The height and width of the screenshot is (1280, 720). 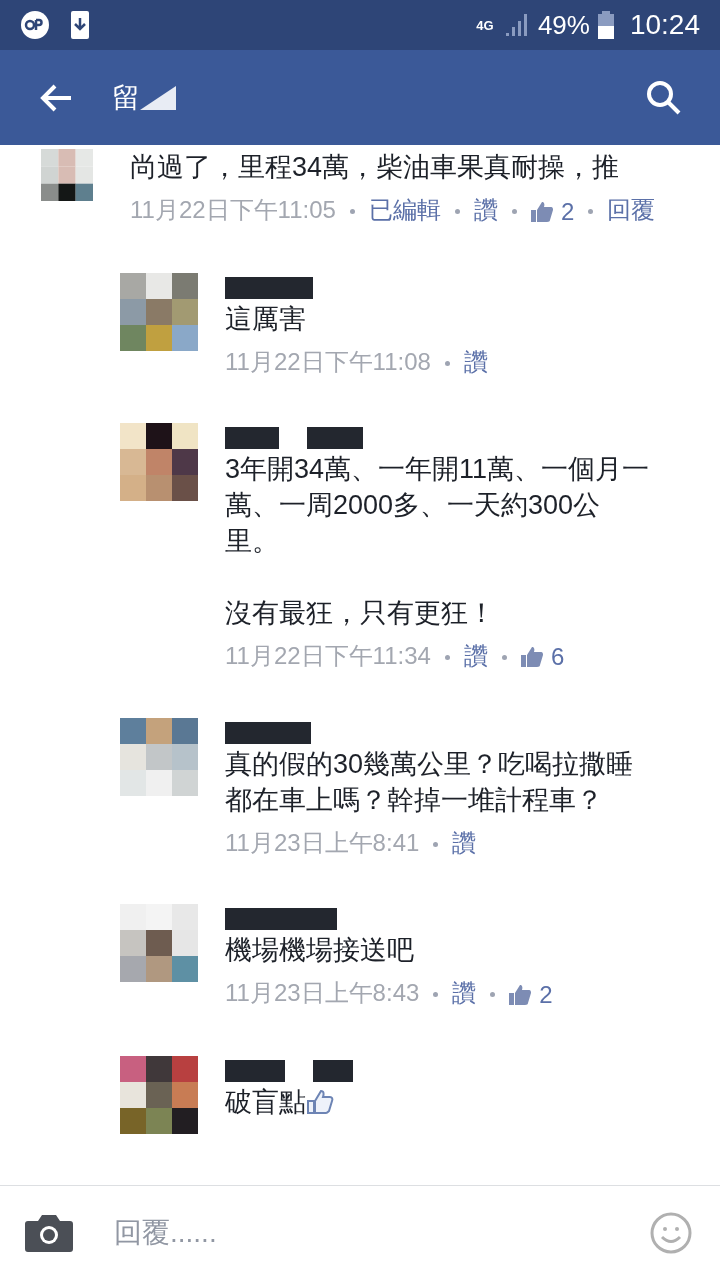 I want to click on comment-text: 破盲點, so click(x=265, y=1102).